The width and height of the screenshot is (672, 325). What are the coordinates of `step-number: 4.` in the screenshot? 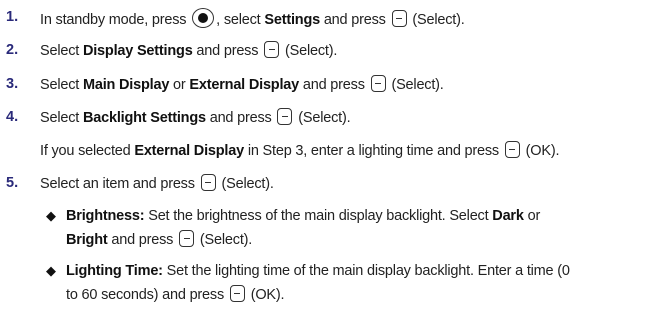 It's located at (12, 117).